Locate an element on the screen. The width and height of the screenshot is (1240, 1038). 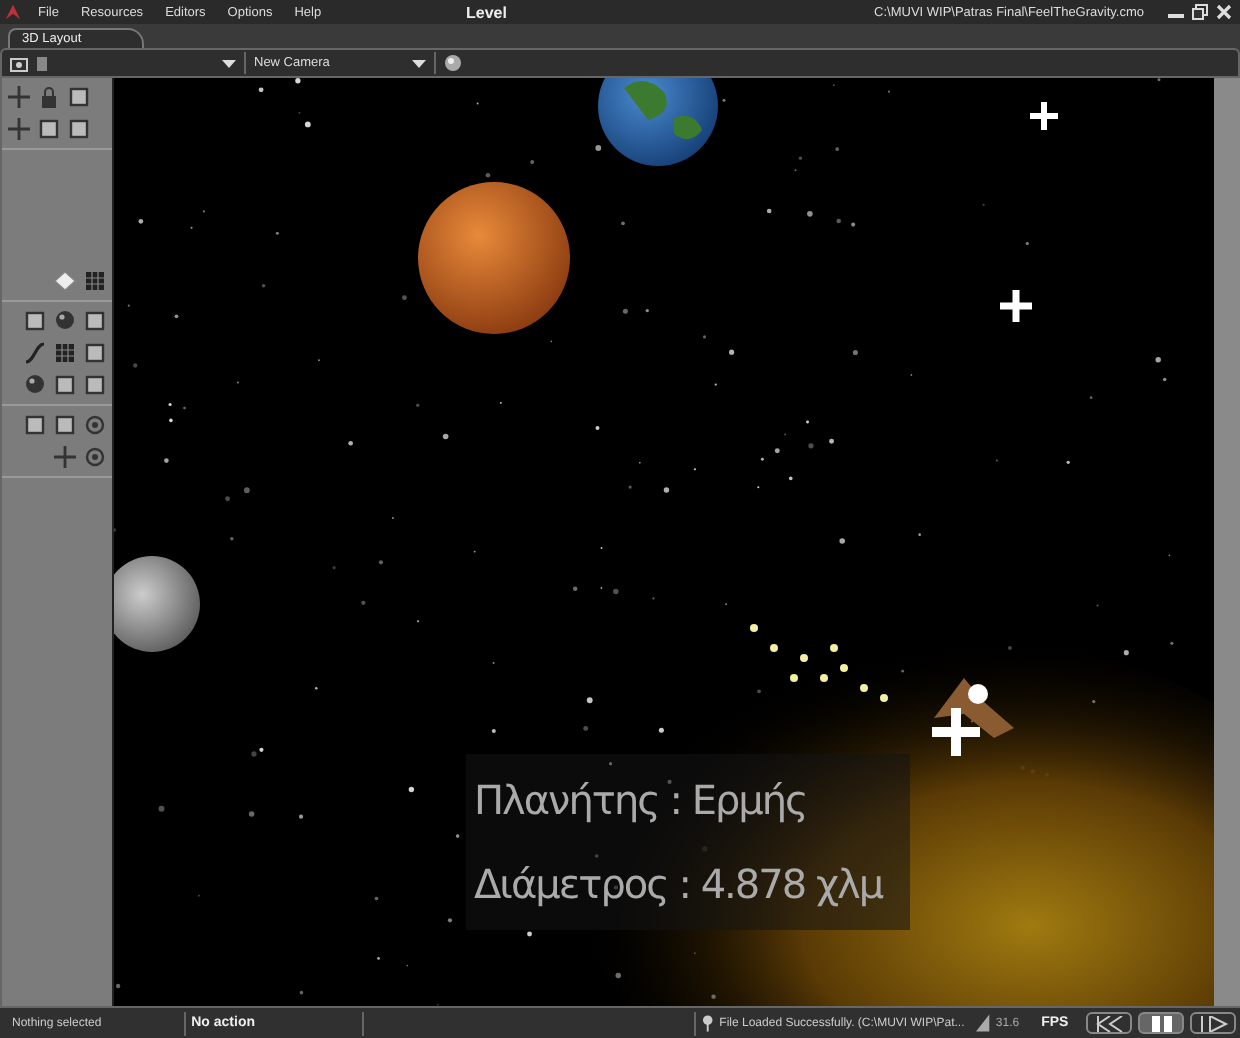
sphere-icon is located at coordinates (35, 385).